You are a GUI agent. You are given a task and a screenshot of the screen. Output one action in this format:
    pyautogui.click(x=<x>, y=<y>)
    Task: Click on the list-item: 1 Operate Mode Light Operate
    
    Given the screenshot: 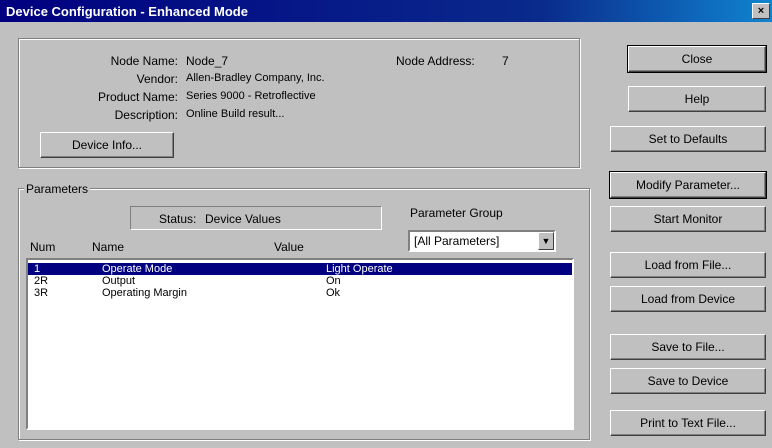 What is the action you would take?
    pyautogui.click(x=300, y=269)
    